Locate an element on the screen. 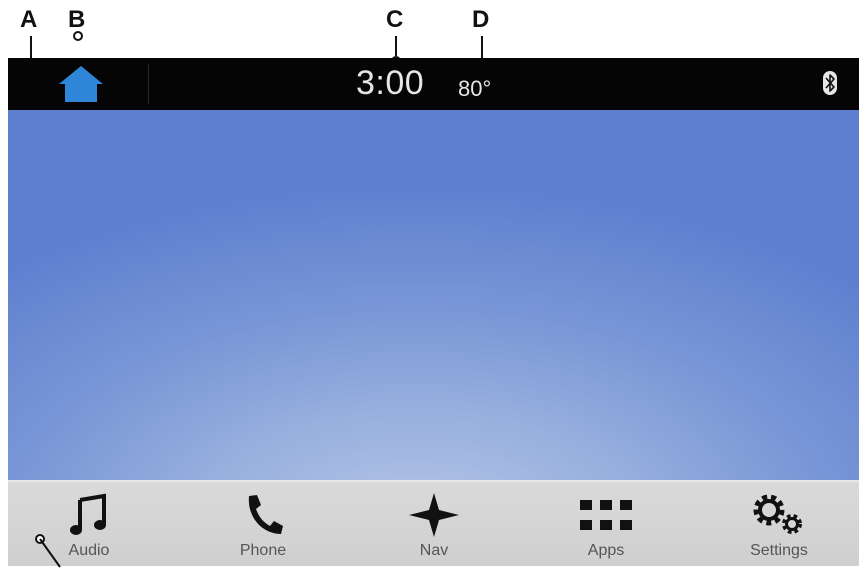  callout-label-b: B is located at coordinates (77, 19).